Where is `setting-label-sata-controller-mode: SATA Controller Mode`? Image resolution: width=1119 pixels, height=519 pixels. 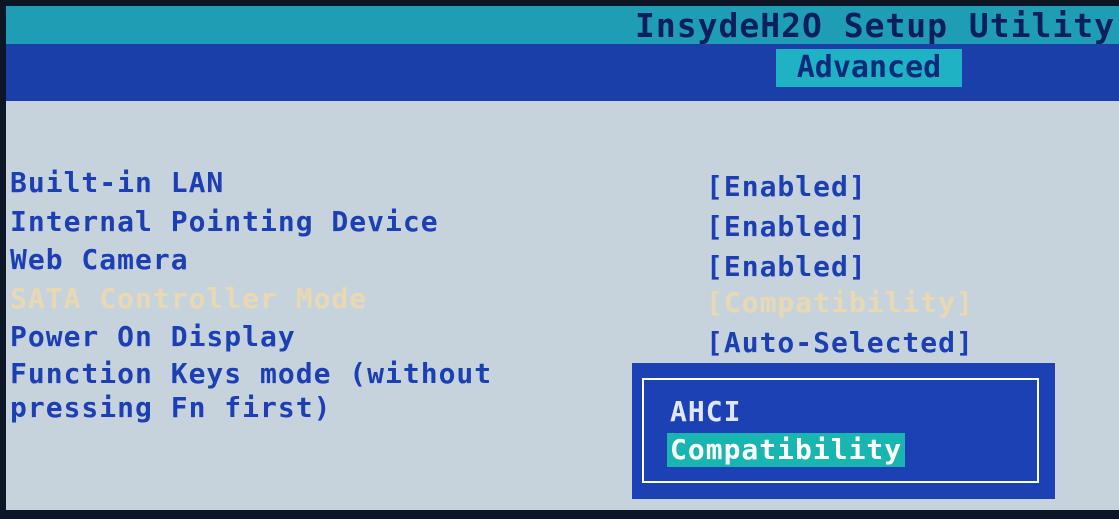
setting-label-sata-controller-mode: SATA Controller Mode is located at coordinates (188, 299).